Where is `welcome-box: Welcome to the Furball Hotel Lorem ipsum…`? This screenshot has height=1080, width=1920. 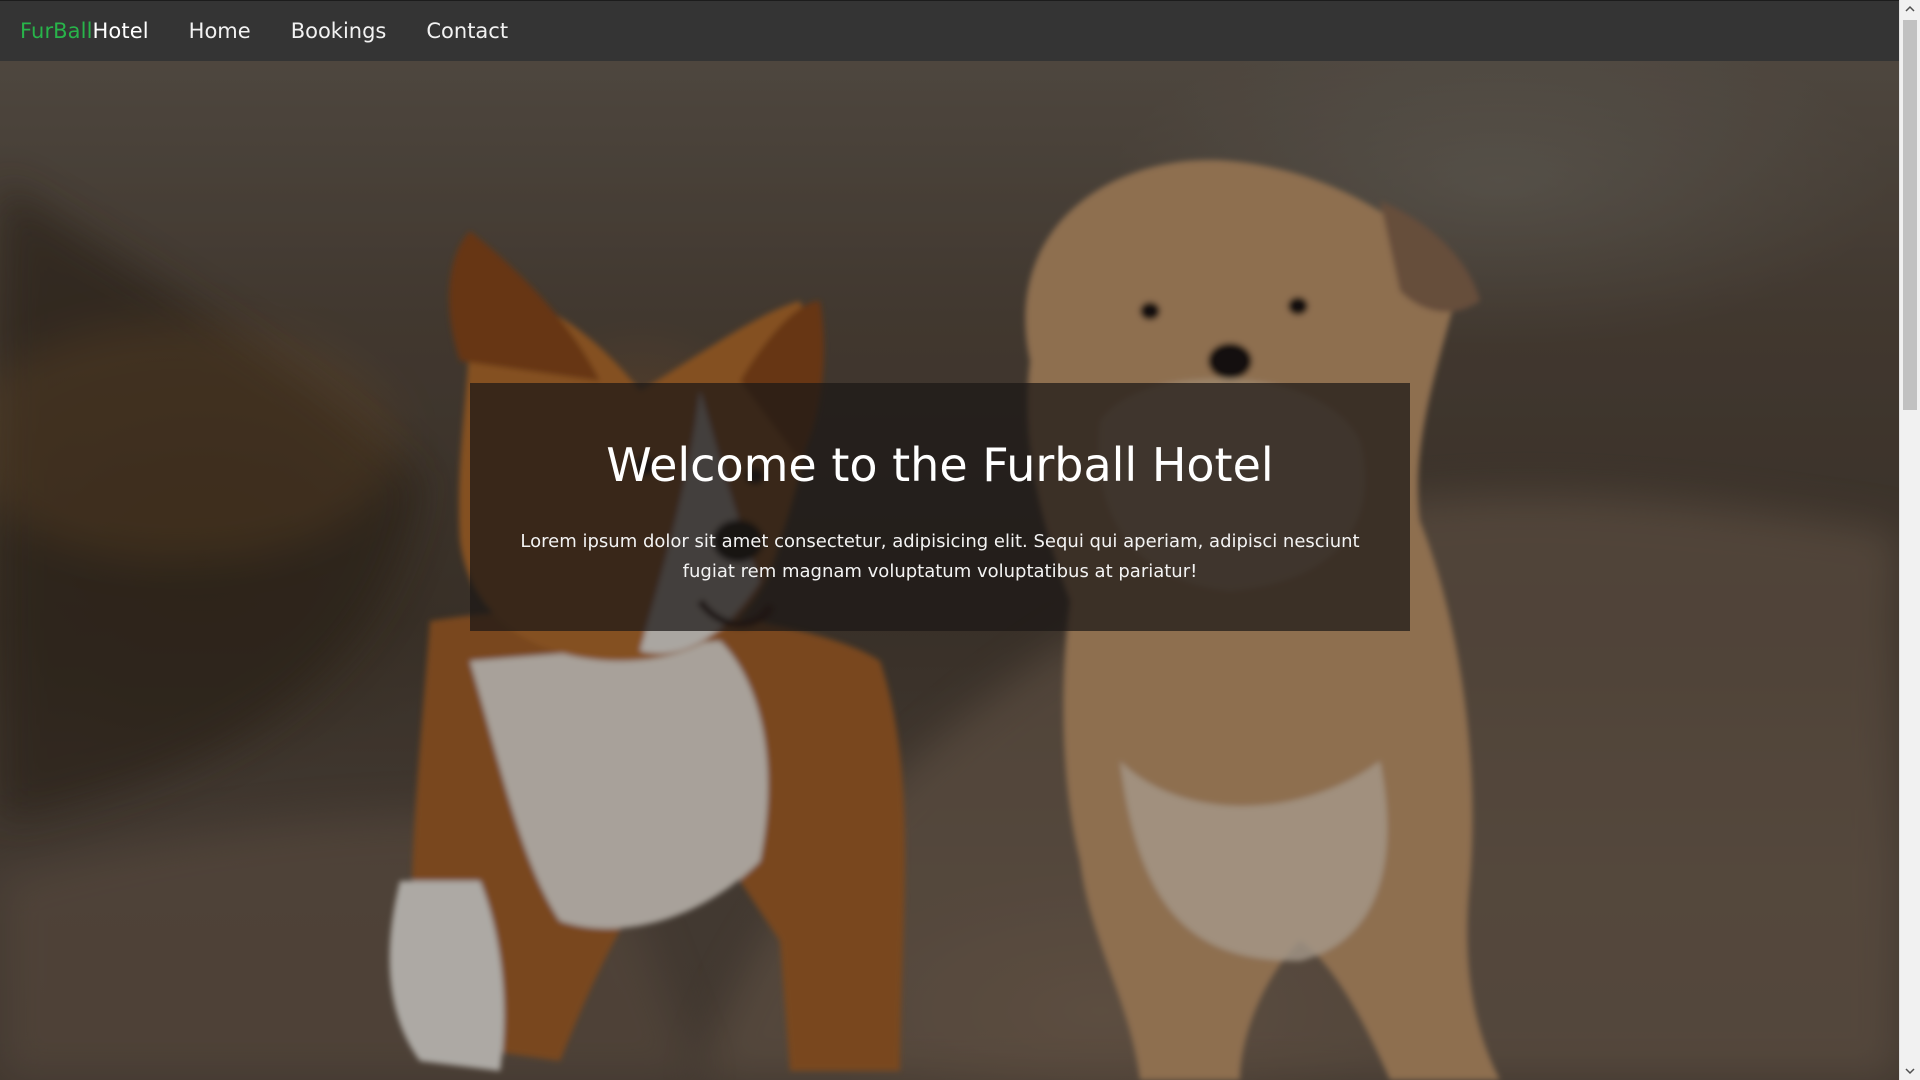
welcome-box: Welcome to the Furball Hotel Lorem ipsum… is located at coordinates (940, 507).